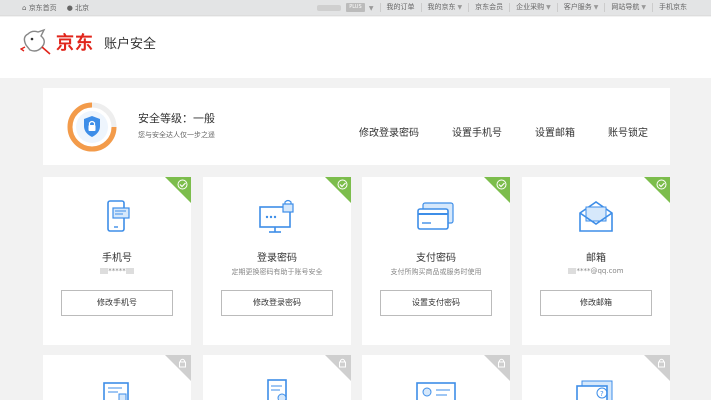 Image resolution: width=711 pixels, height=400 pixels. Describe the element at coordinates (116, 391) in the screenshot. I see `certificate-icon` at that location.